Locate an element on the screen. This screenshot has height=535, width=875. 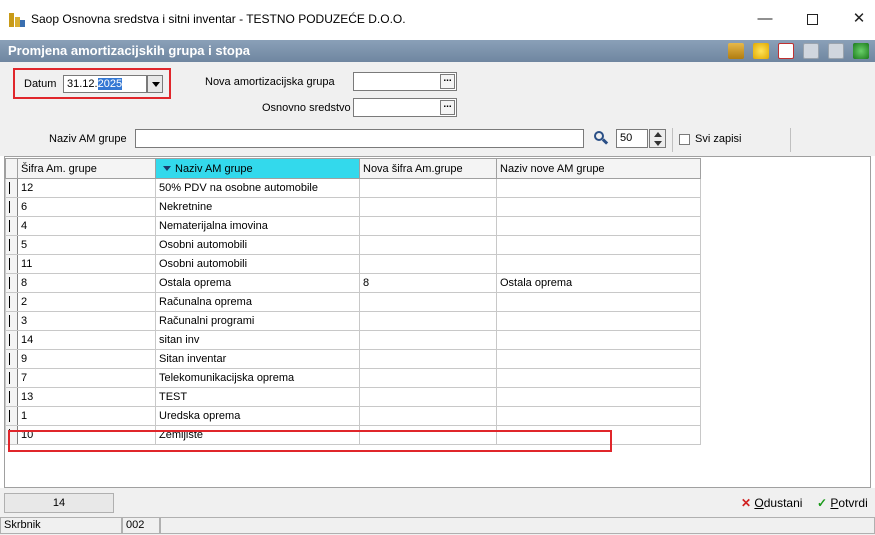
cell-sifra: 5 is located at coordinates (86, 245).